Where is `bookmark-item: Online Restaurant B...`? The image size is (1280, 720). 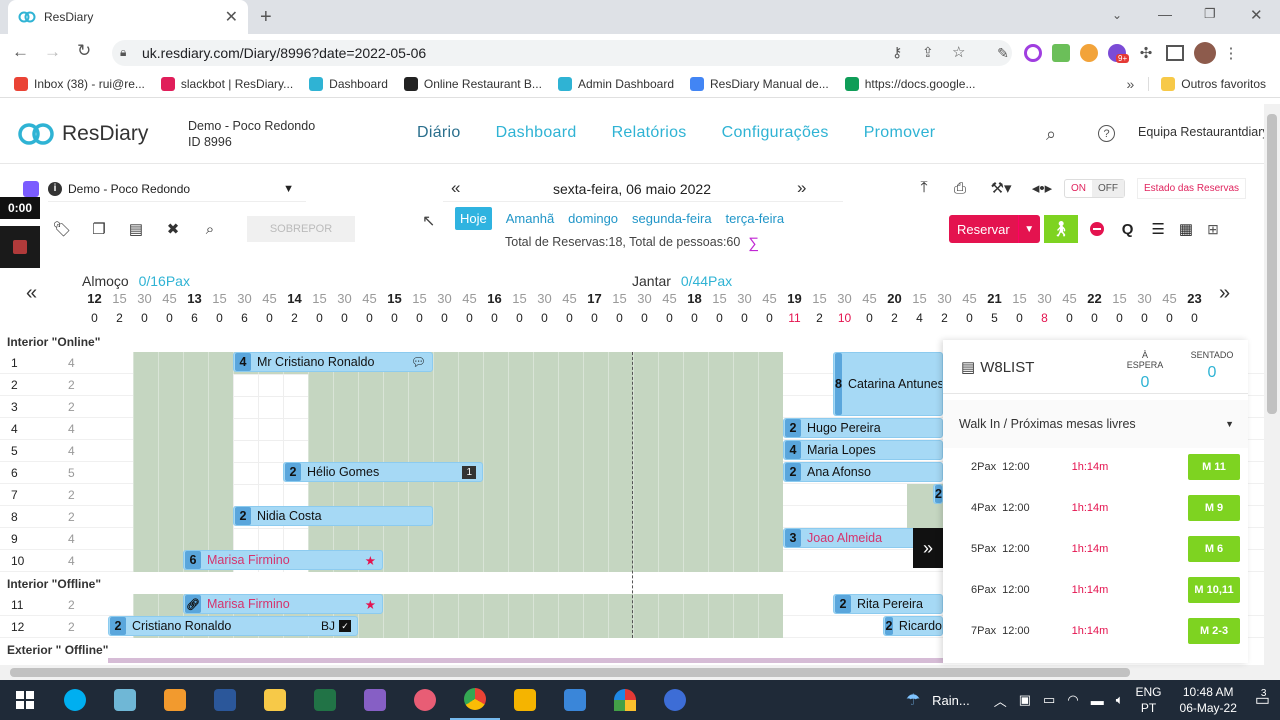 bookmark-item: Online Restaurant B... is located at coordinates (473, 83).